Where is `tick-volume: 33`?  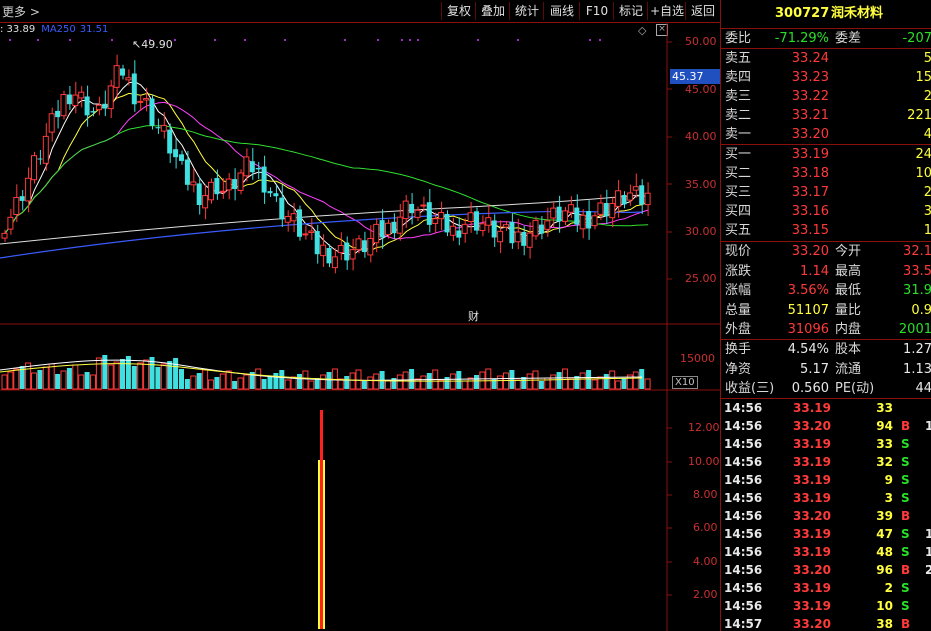
tick-volume: 33 is located at coordinates (884, 408).